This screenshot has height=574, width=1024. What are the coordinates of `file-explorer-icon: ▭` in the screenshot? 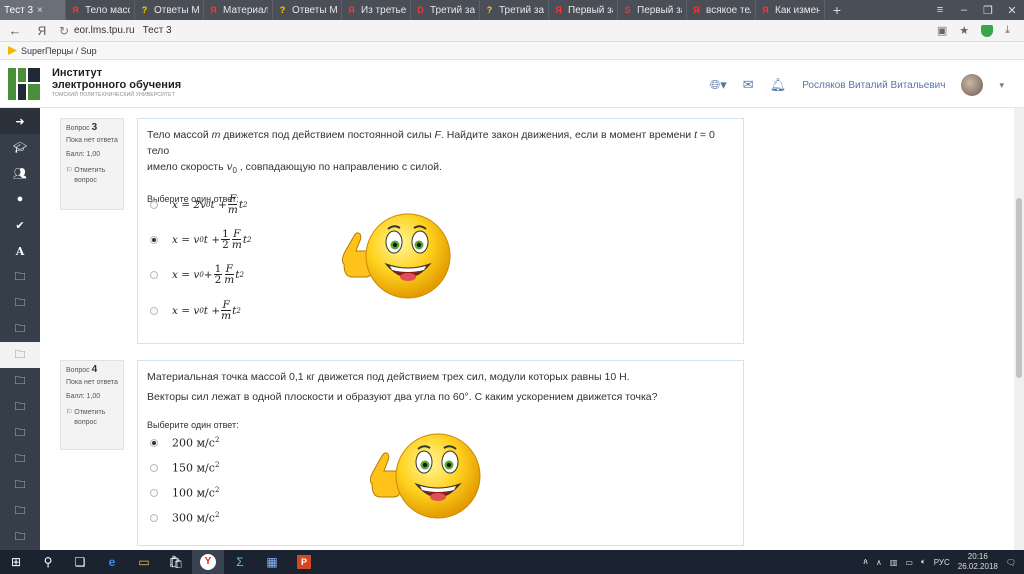 It's located at (144, 562).